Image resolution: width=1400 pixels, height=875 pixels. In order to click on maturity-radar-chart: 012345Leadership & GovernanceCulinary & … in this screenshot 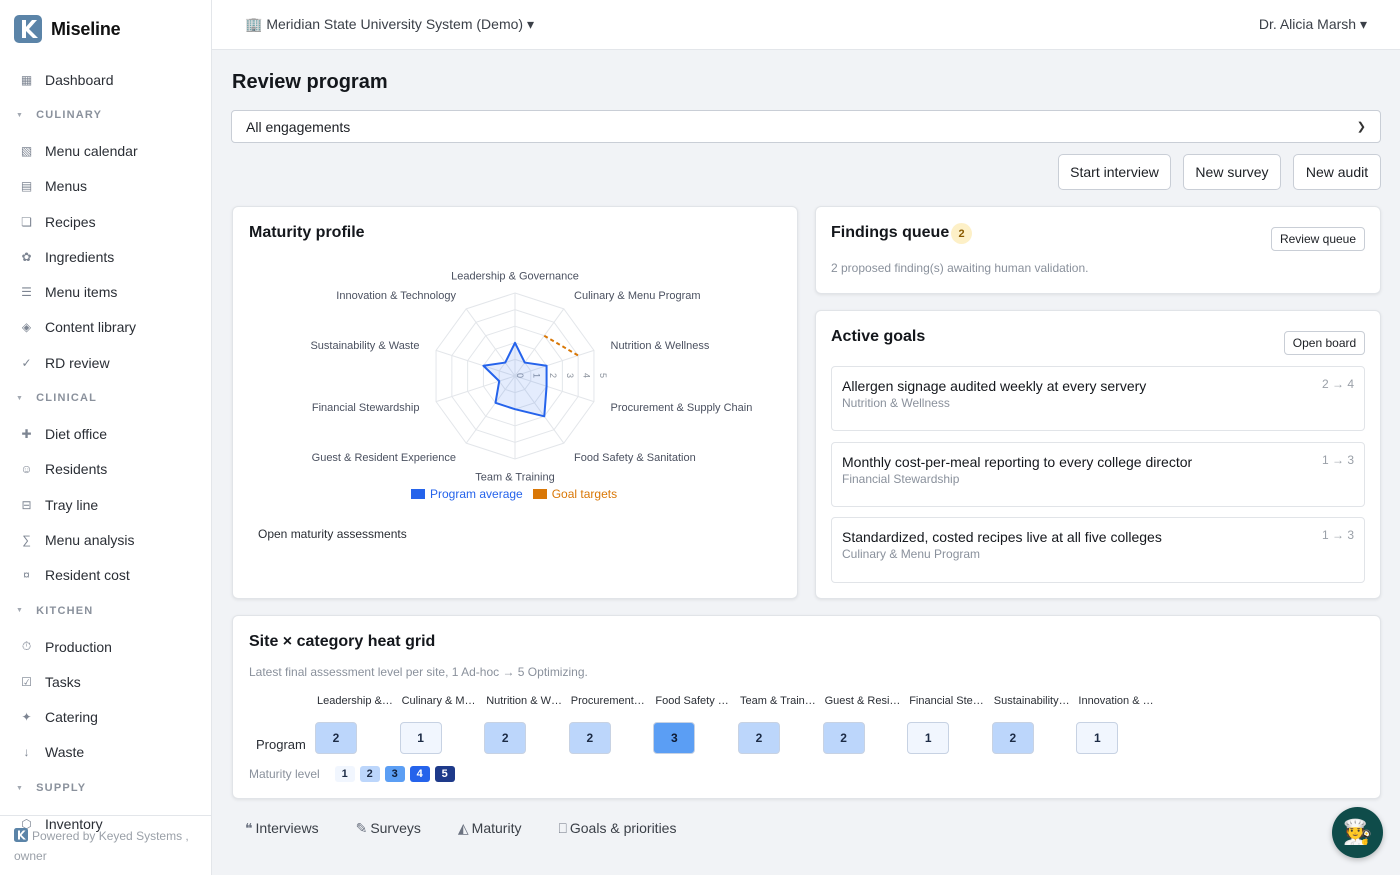, I will do `click(531, 377)`.